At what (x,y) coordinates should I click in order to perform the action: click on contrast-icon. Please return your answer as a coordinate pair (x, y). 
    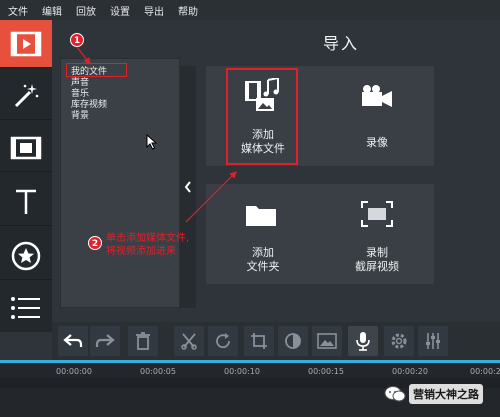
    Looking at the image, I should click on (293, 341).